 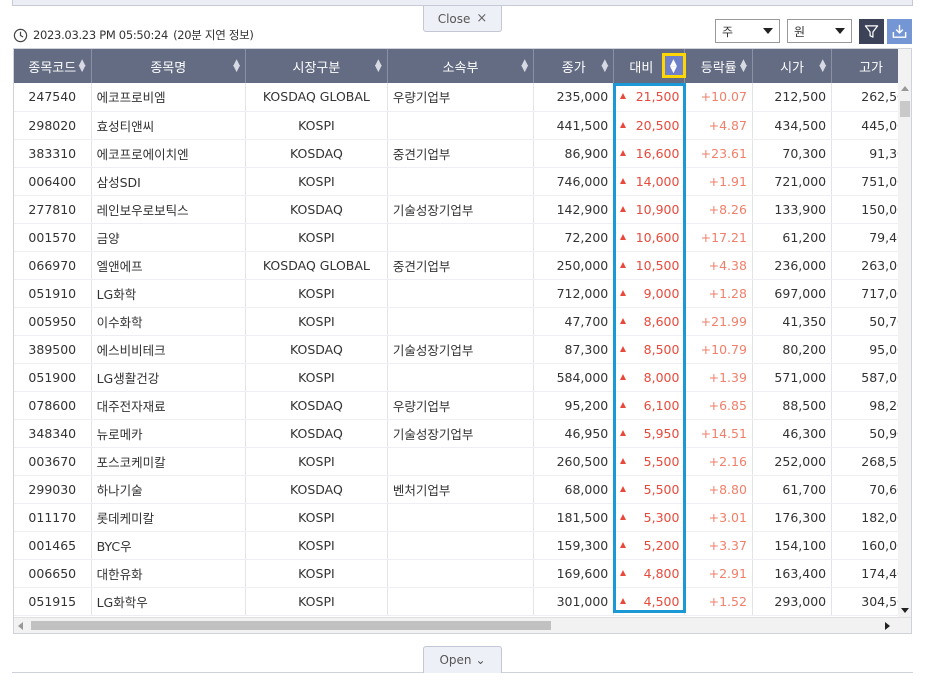 What do you see at coordinates (718, 405) in the screenshot?
I see `change-rate-cell: +6.85` at bounding box center [718, 405].